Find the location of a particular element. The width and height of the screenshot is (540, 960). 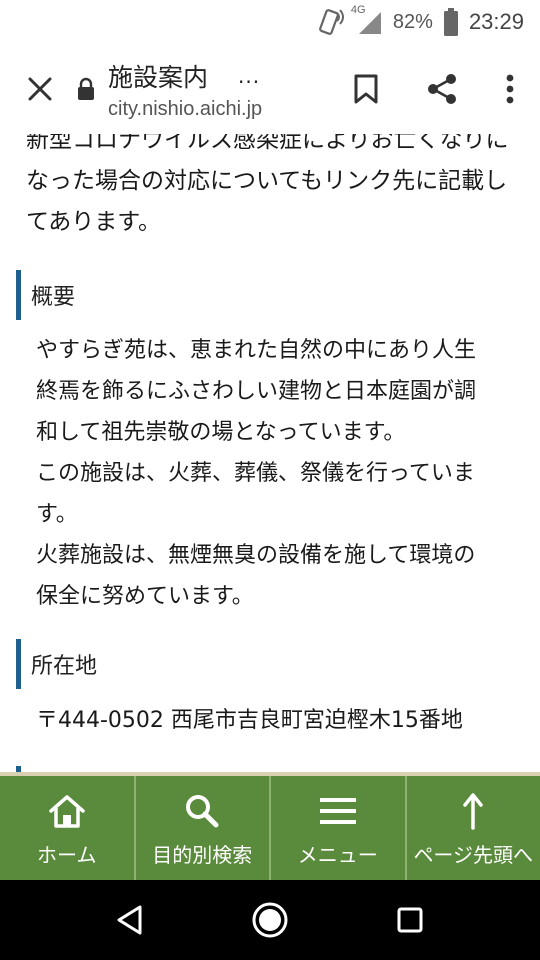

section-heading-location: 所在地 is located at coordinates (56, 664).